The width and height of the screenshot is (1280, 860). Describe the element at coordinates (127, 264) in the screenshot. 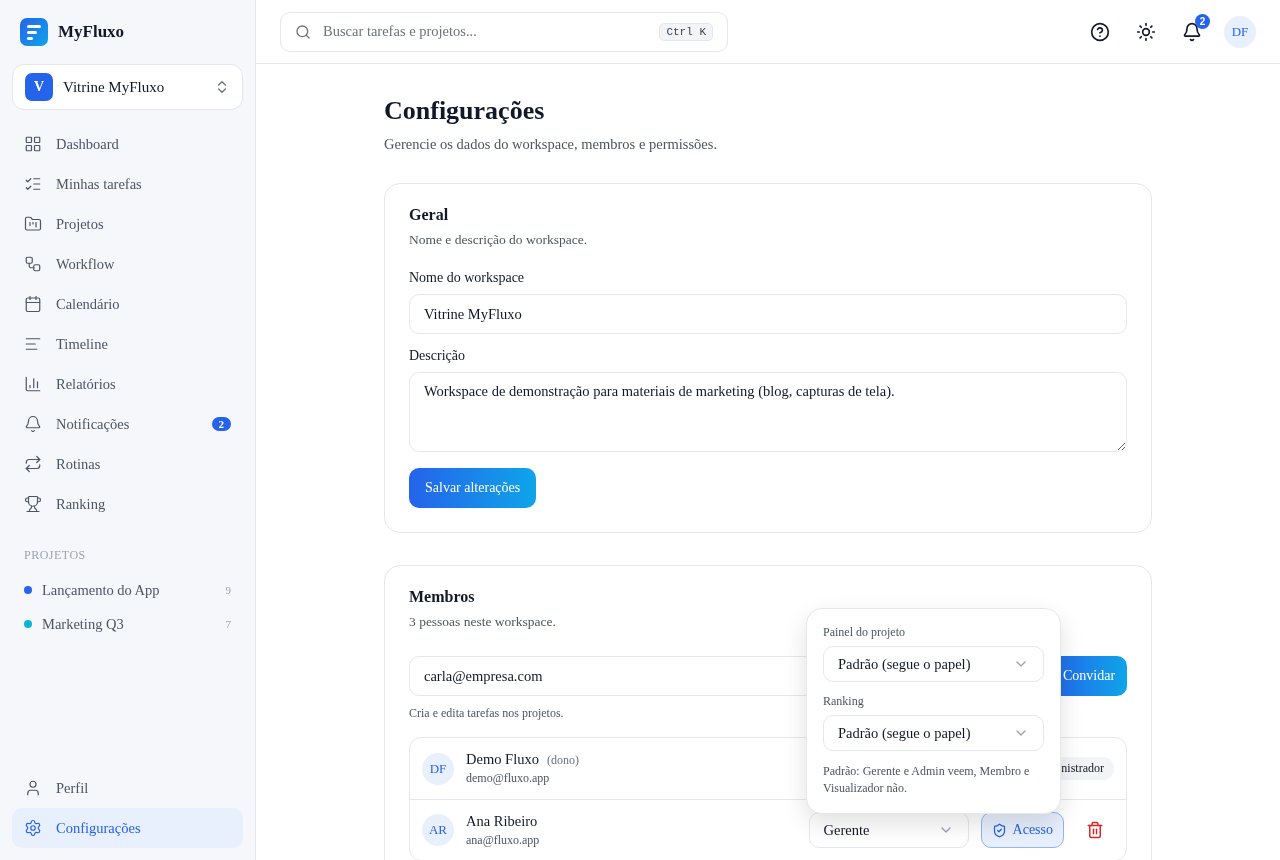

I see `nav-item: Workflow` at that location.